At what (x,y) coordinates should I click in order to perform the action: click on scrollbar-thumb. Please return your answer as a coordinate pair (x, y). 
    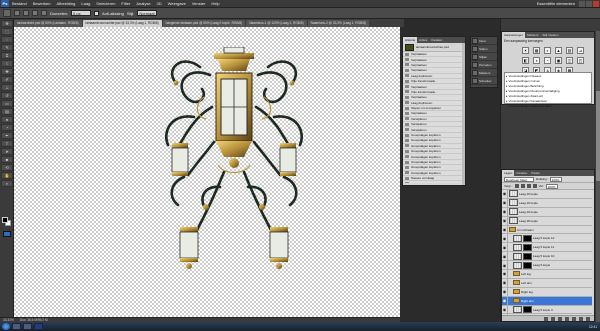
    Looking at the image, I should click on (598, 136).